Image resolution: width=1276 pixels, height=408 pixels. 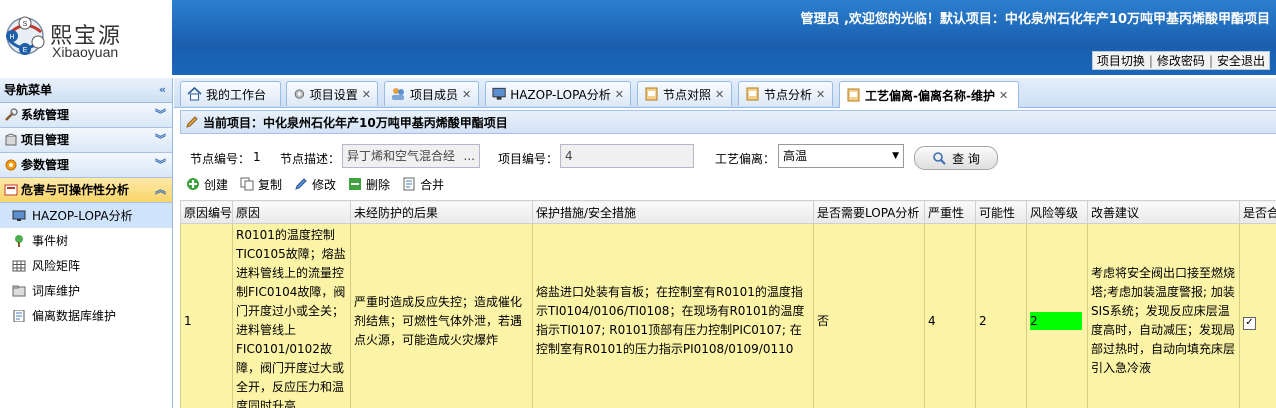 I want to click on change-password-link: 修改密码, so click(x=1181, y=60).